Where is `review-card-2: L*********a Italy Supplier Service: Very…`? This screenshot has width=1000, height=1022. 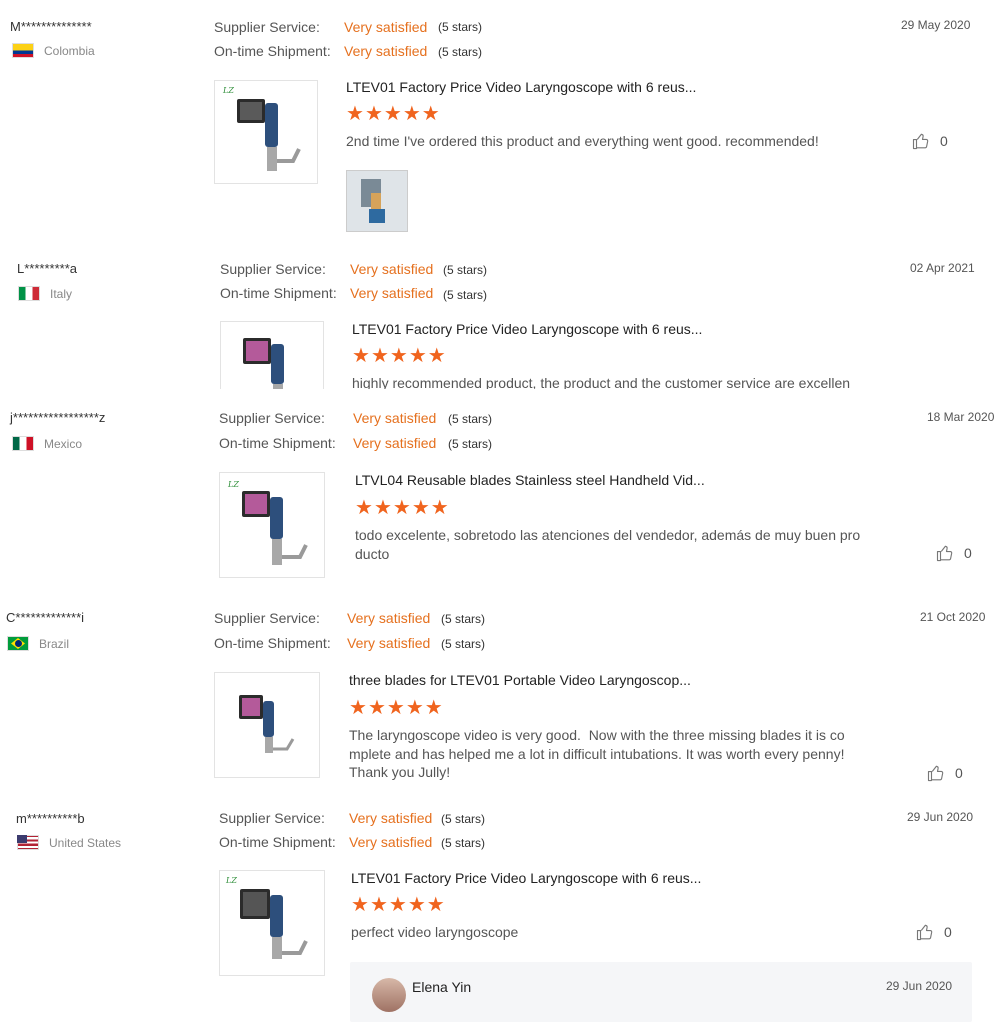
review-card-2: L*********a Italy Supplier Service: Very… is located at coordinates (500, 318).